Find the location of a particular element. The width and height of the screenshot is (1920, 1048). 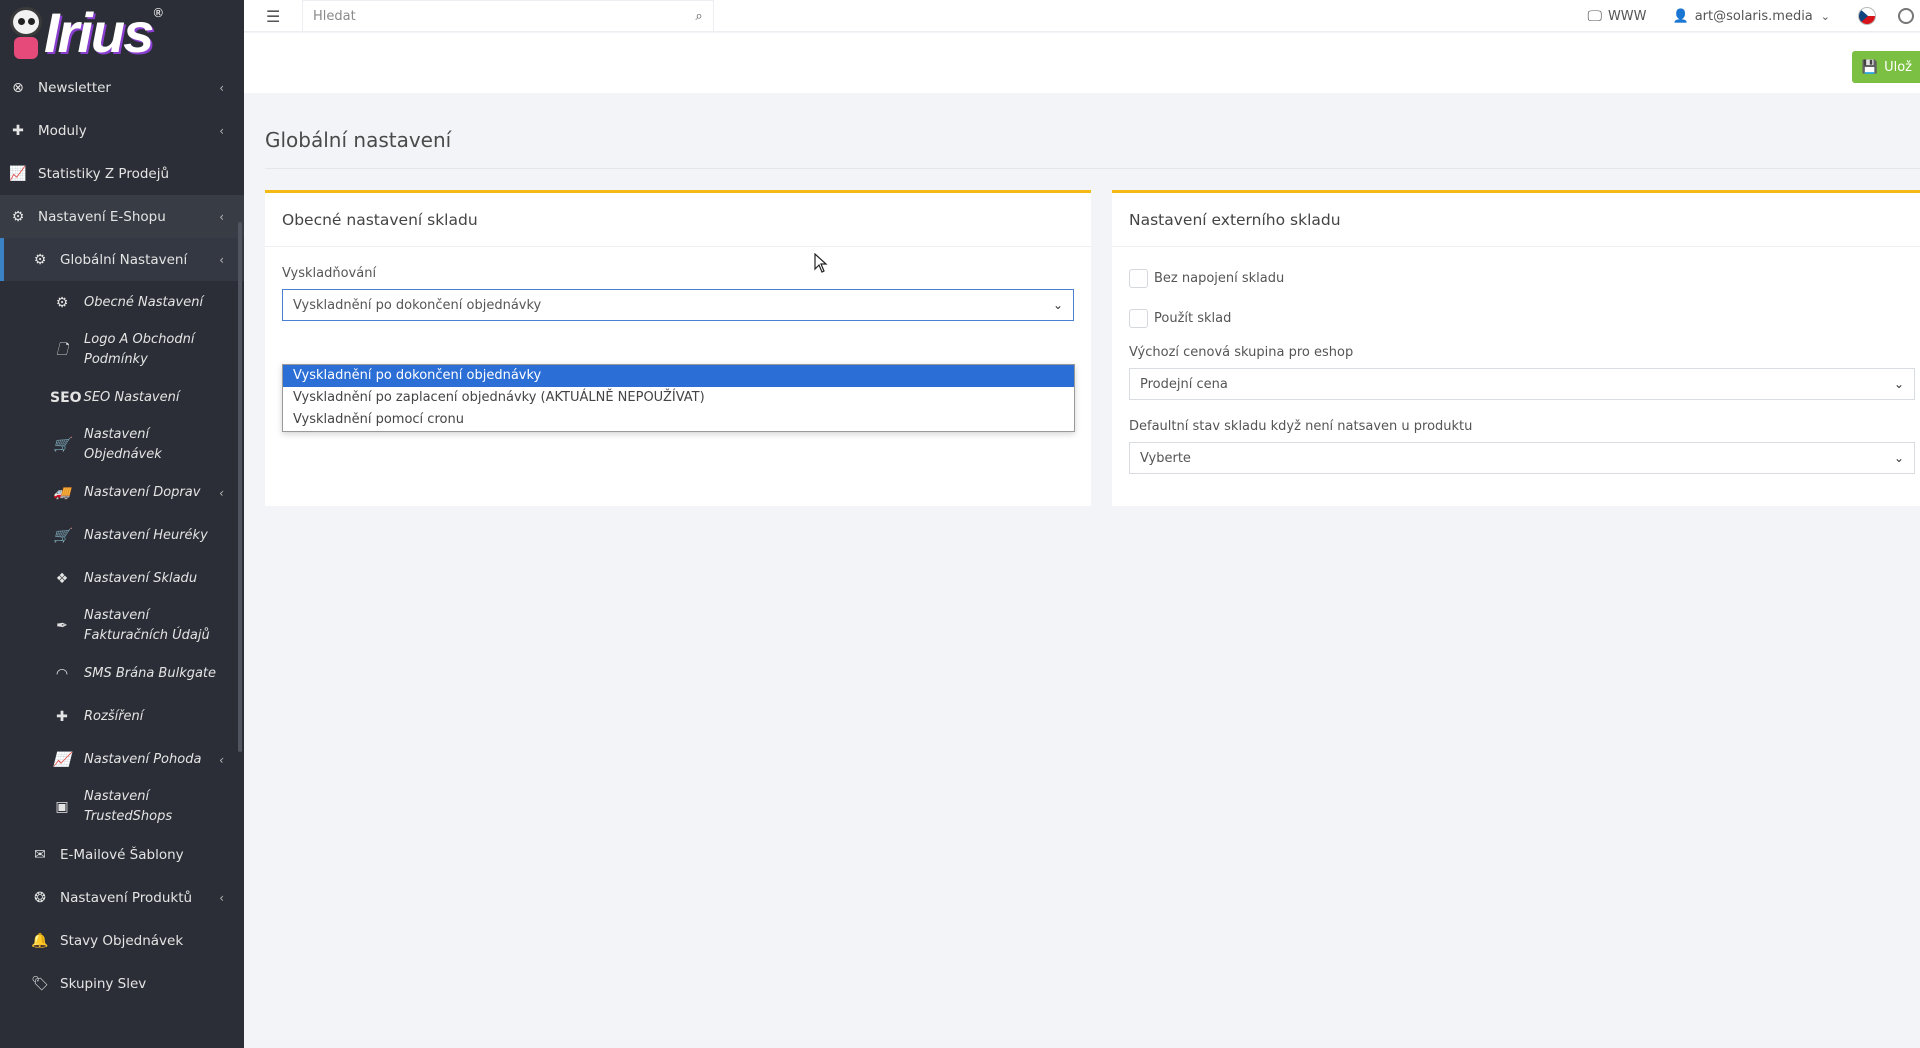

sidebar-item-label: Moduly is located at coordinates (62, 130).